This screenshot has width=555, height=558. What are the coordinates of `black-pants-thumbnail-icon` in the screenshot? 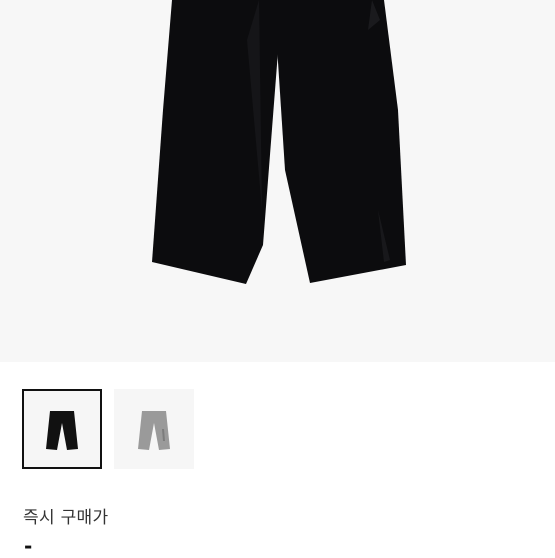 It's located at (62, 430).